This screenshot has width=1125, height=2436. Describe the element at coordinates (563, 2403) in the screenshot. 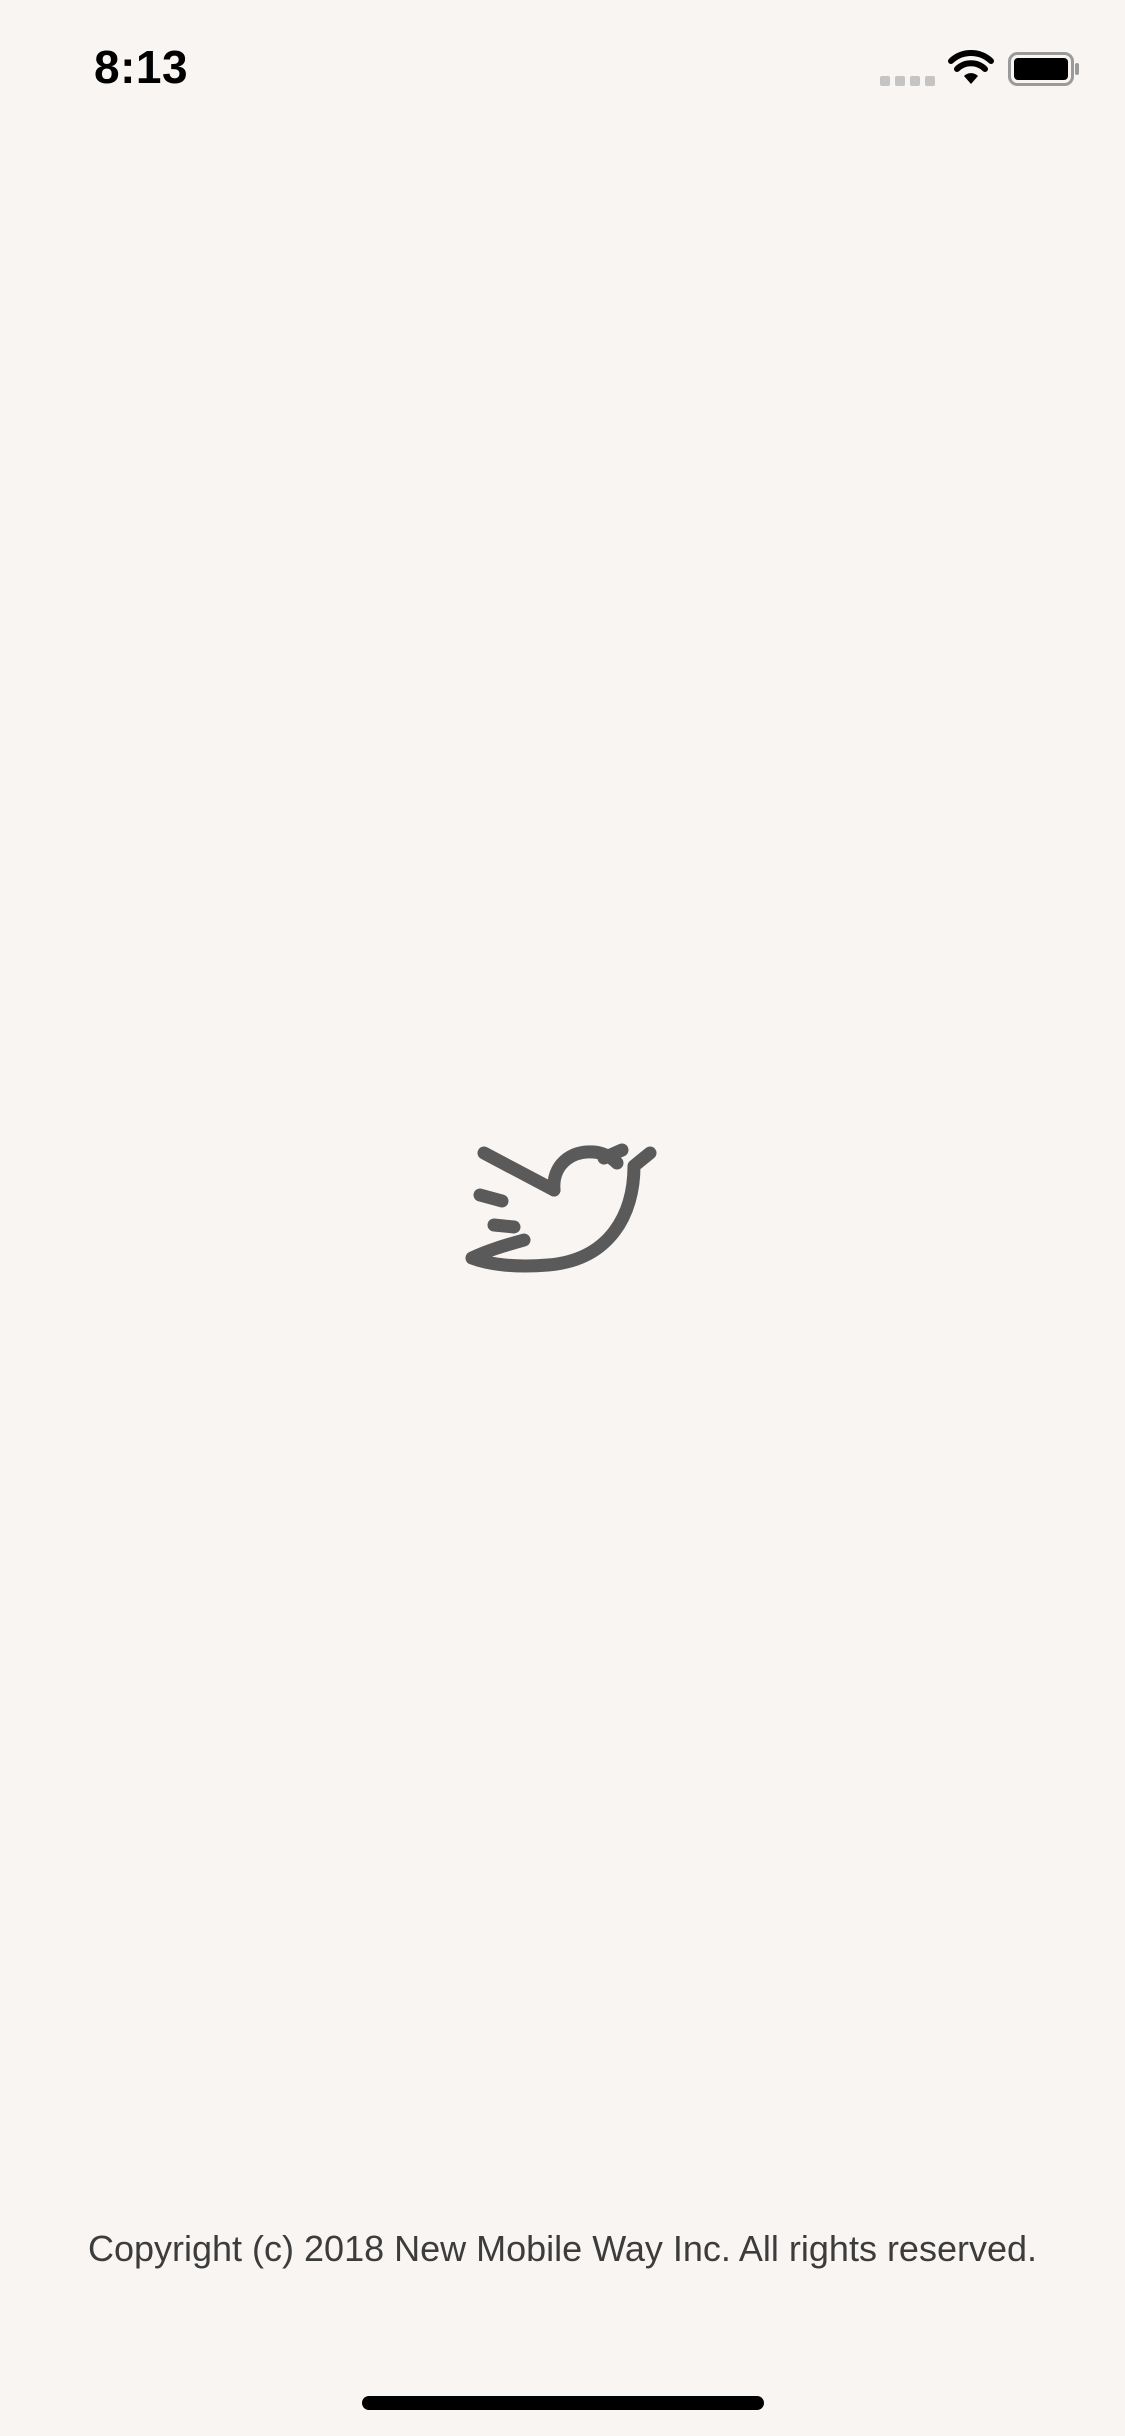

I see `home-indicator` at that location.